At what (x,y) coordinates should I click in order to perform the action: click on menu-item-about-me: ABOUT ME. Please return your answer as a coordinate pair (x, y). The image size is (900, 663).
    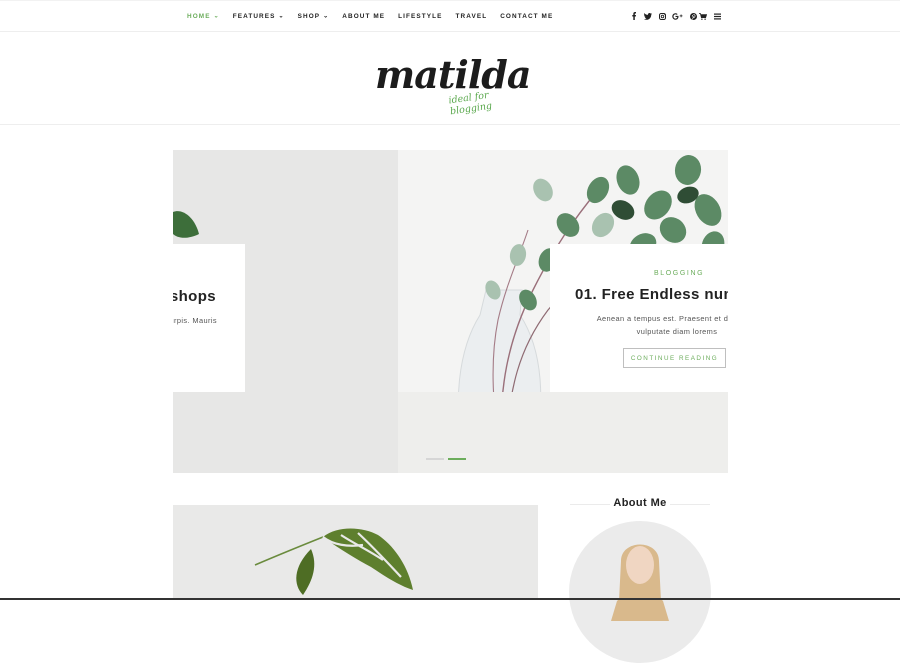
    Looking at the image, I should click on (363, 16).